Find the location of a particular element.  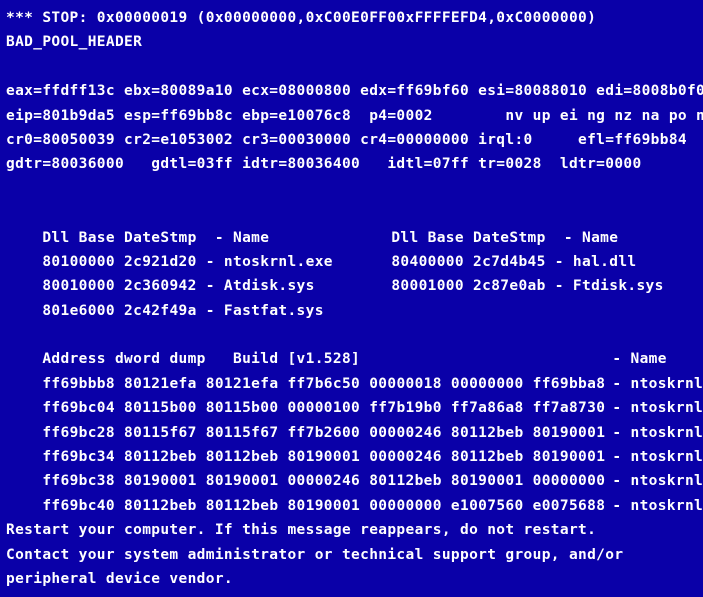

dll-row-left: 801e6000 2c42f49a - Fastfat.sys is located at coordinates (183, 310).